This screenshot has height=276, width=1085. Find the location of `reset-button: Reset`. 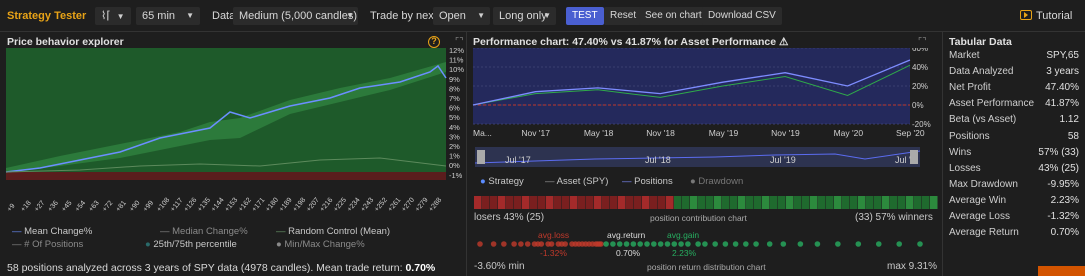

reset-button: Reset is located at coordinates (623, 16).